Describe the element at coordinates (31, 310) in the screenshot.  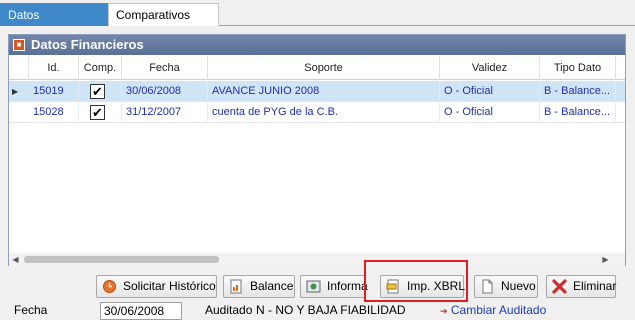
I see `fecha-label: Fecha` at that location.